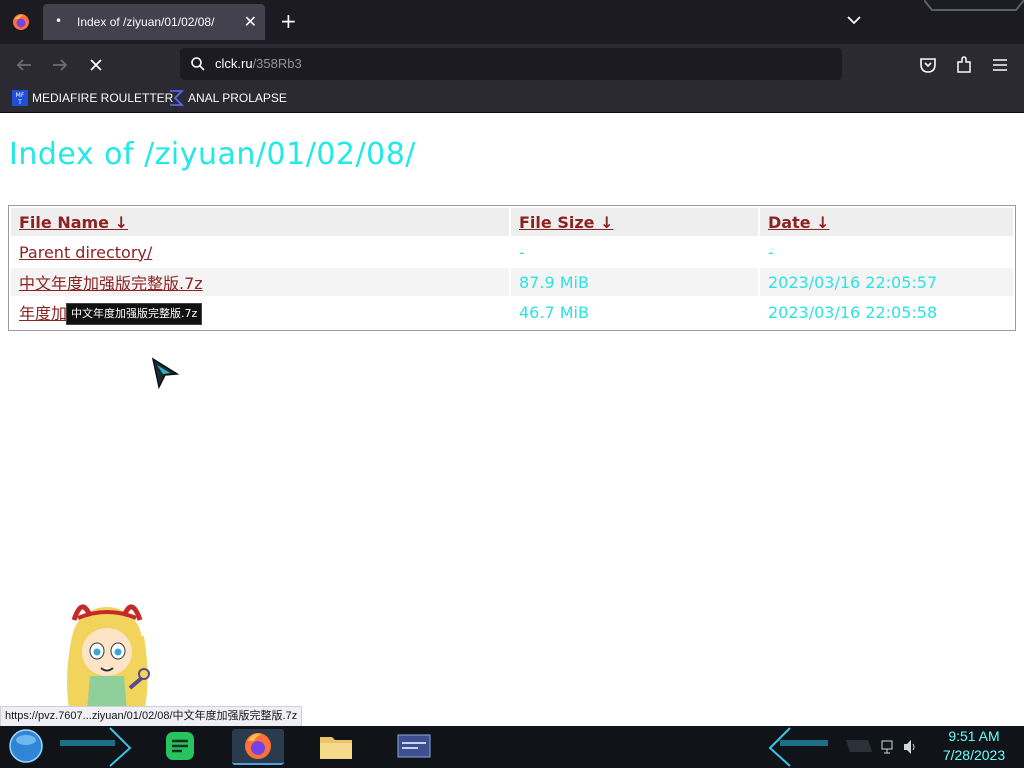  What do you see at coordinates (554, 312) in the screenshot?
I see `file-size-cell: 46.7 MiB` at bounding box center [554, 312].